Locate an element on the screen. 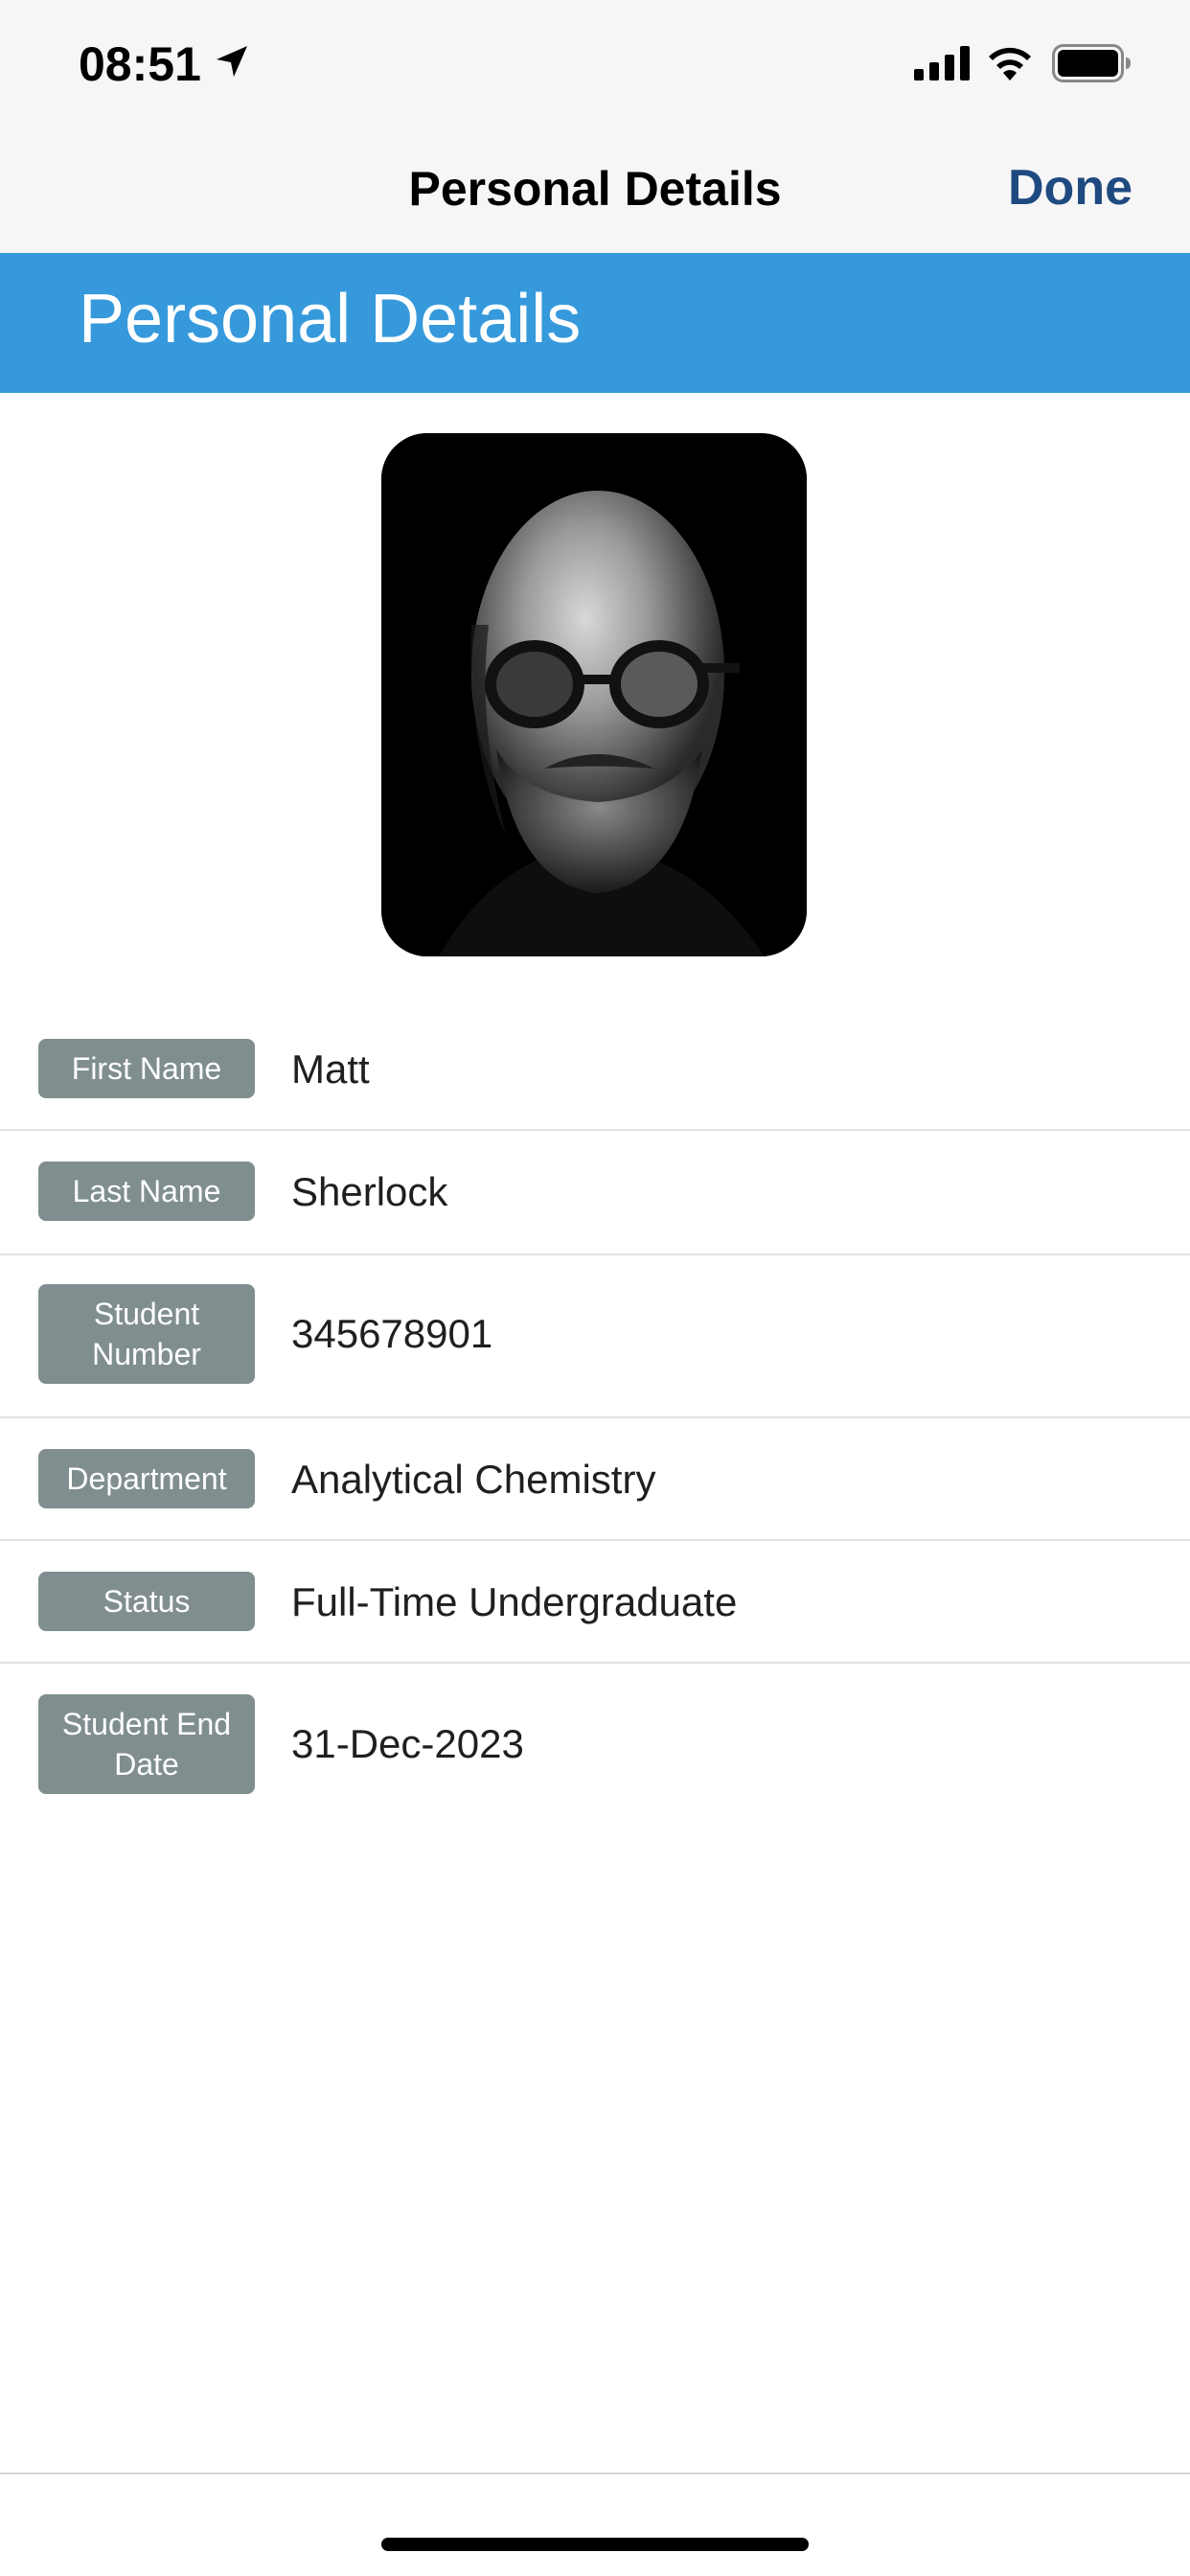 This screenshot has width=1190, height=2576. navigation-bar: Personal Details Done is located at coordinates (595, 189).